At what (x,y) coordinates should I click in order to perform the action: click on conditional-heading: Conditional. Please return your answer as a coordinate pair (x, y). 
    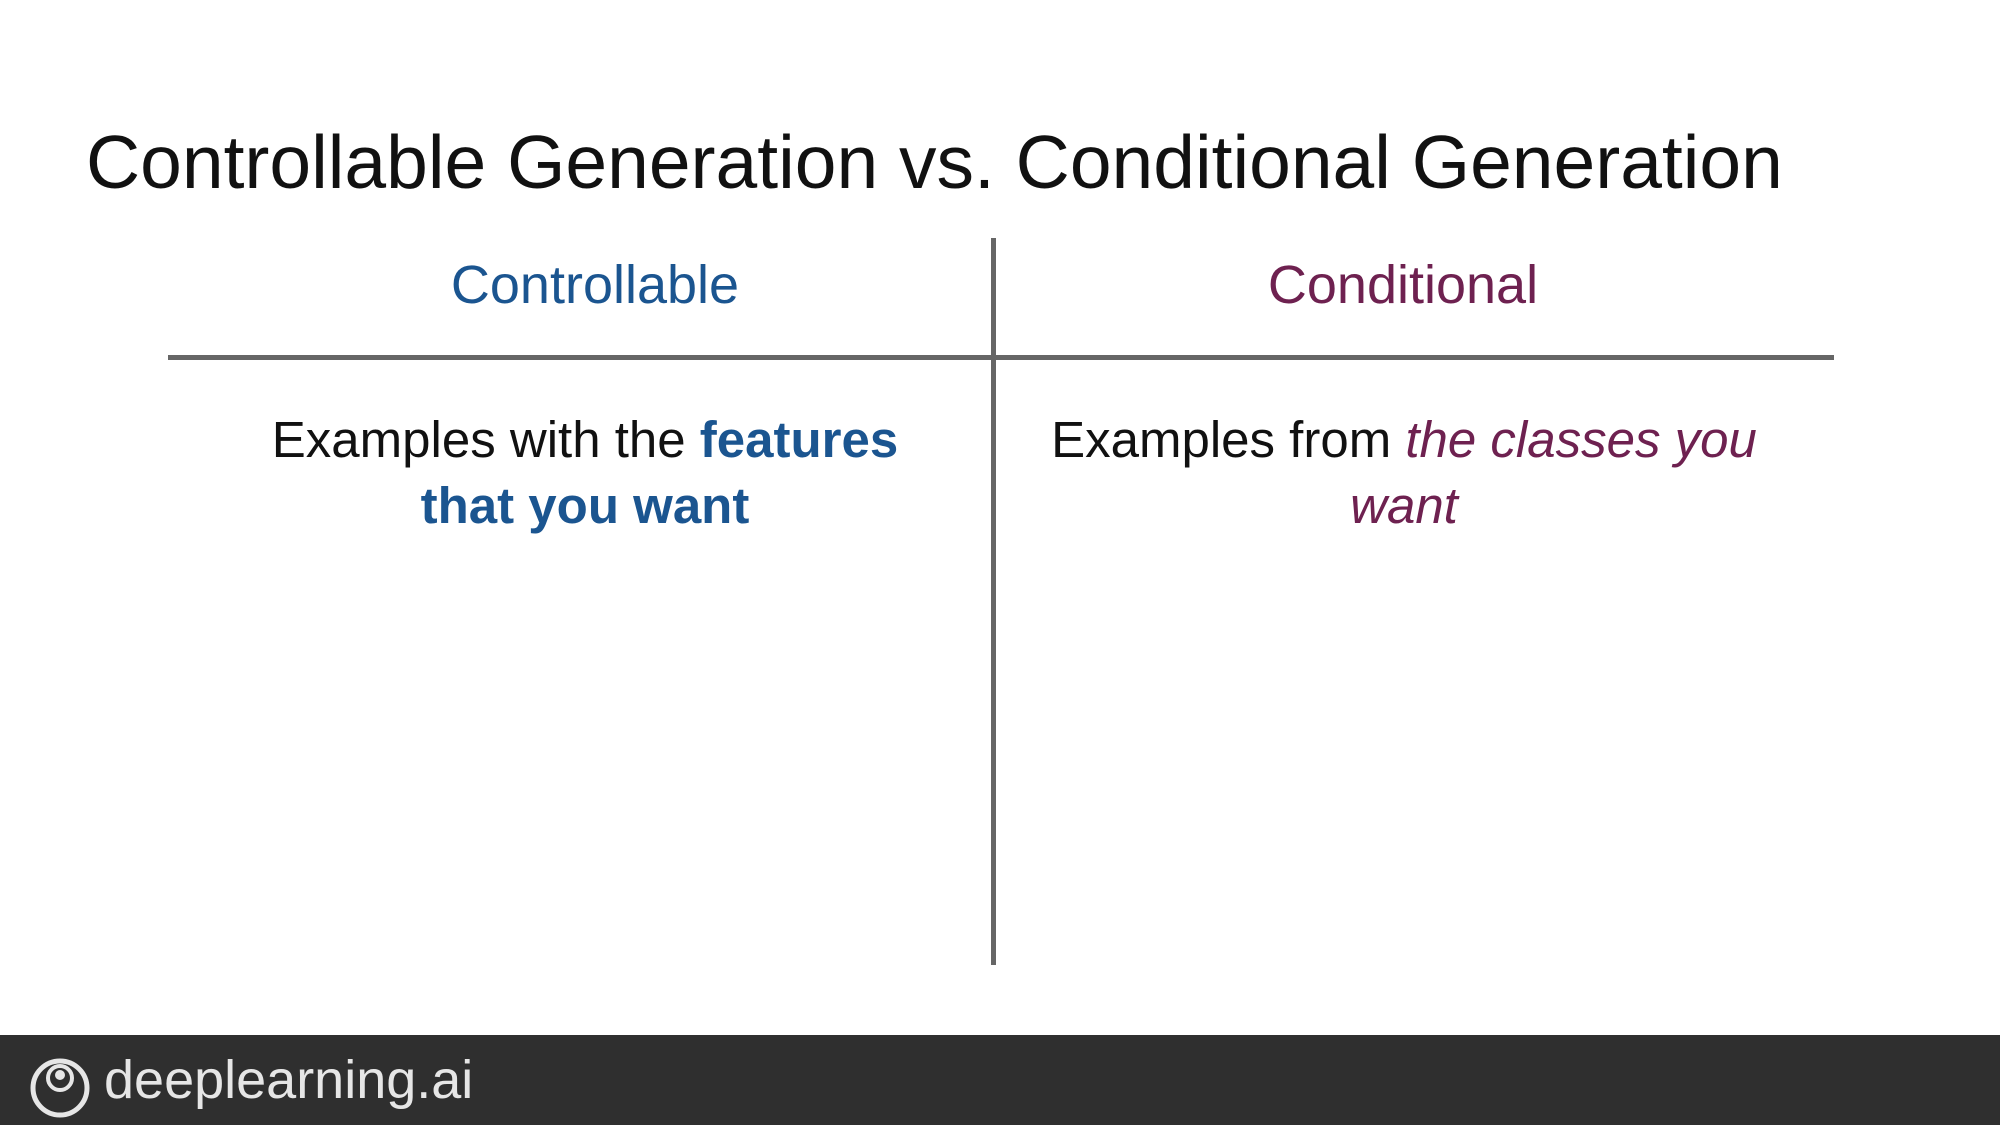
    Looking at the image, I should click on (1403, 285).